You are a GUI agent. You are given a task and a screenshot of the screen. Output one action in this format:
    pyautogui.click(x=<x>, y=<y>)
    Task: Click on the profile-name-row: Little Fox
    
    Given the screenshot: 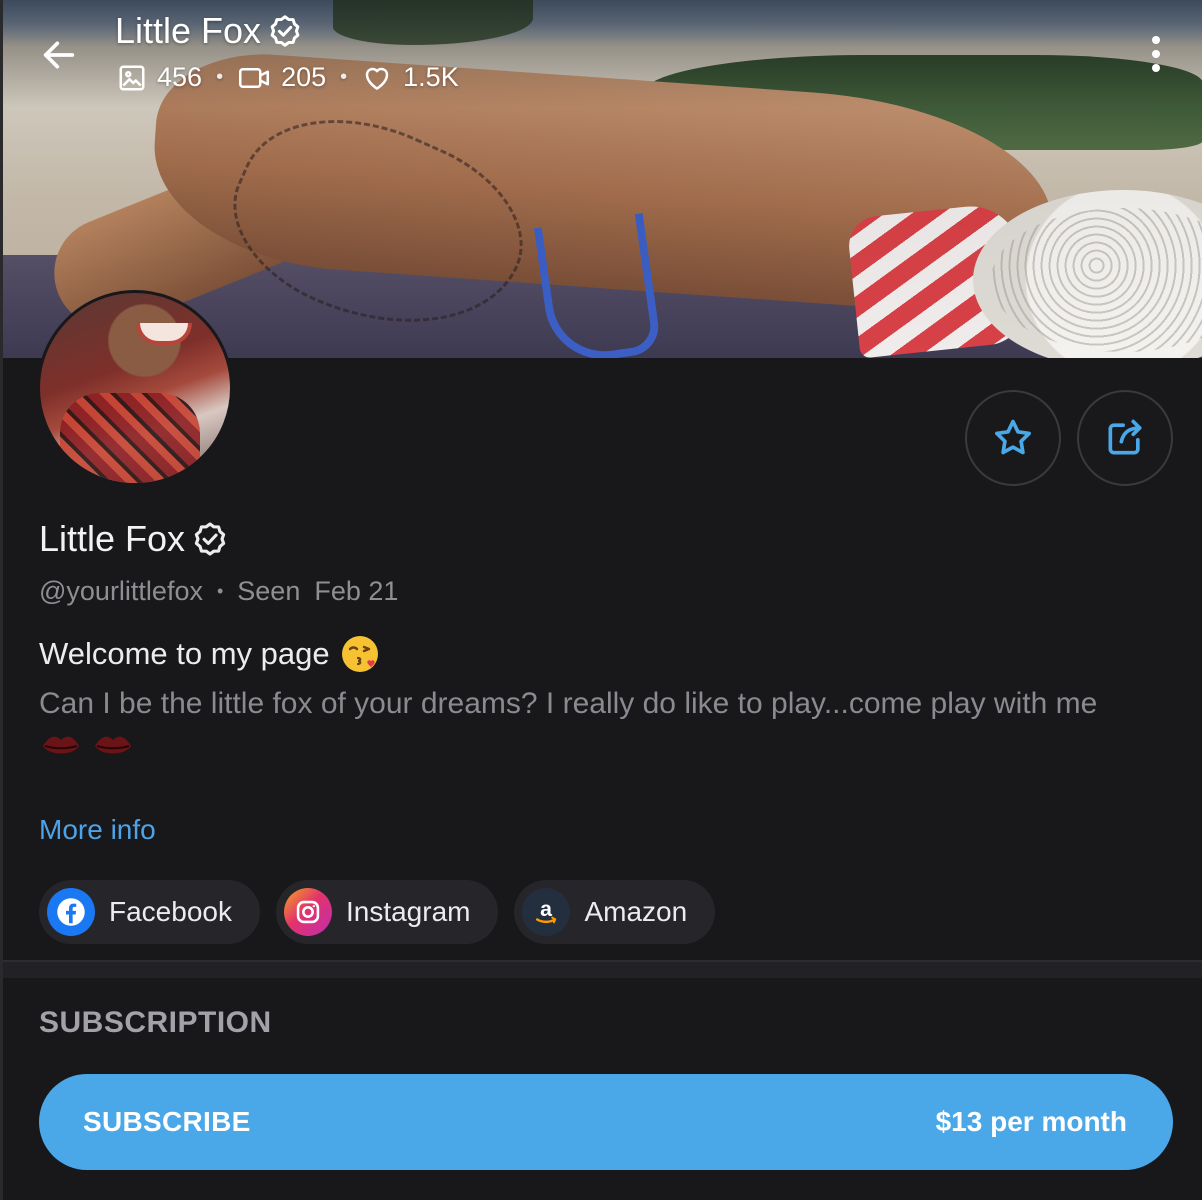 What is the action you would take?
    pyautogui.click(x=134, y=539)
    